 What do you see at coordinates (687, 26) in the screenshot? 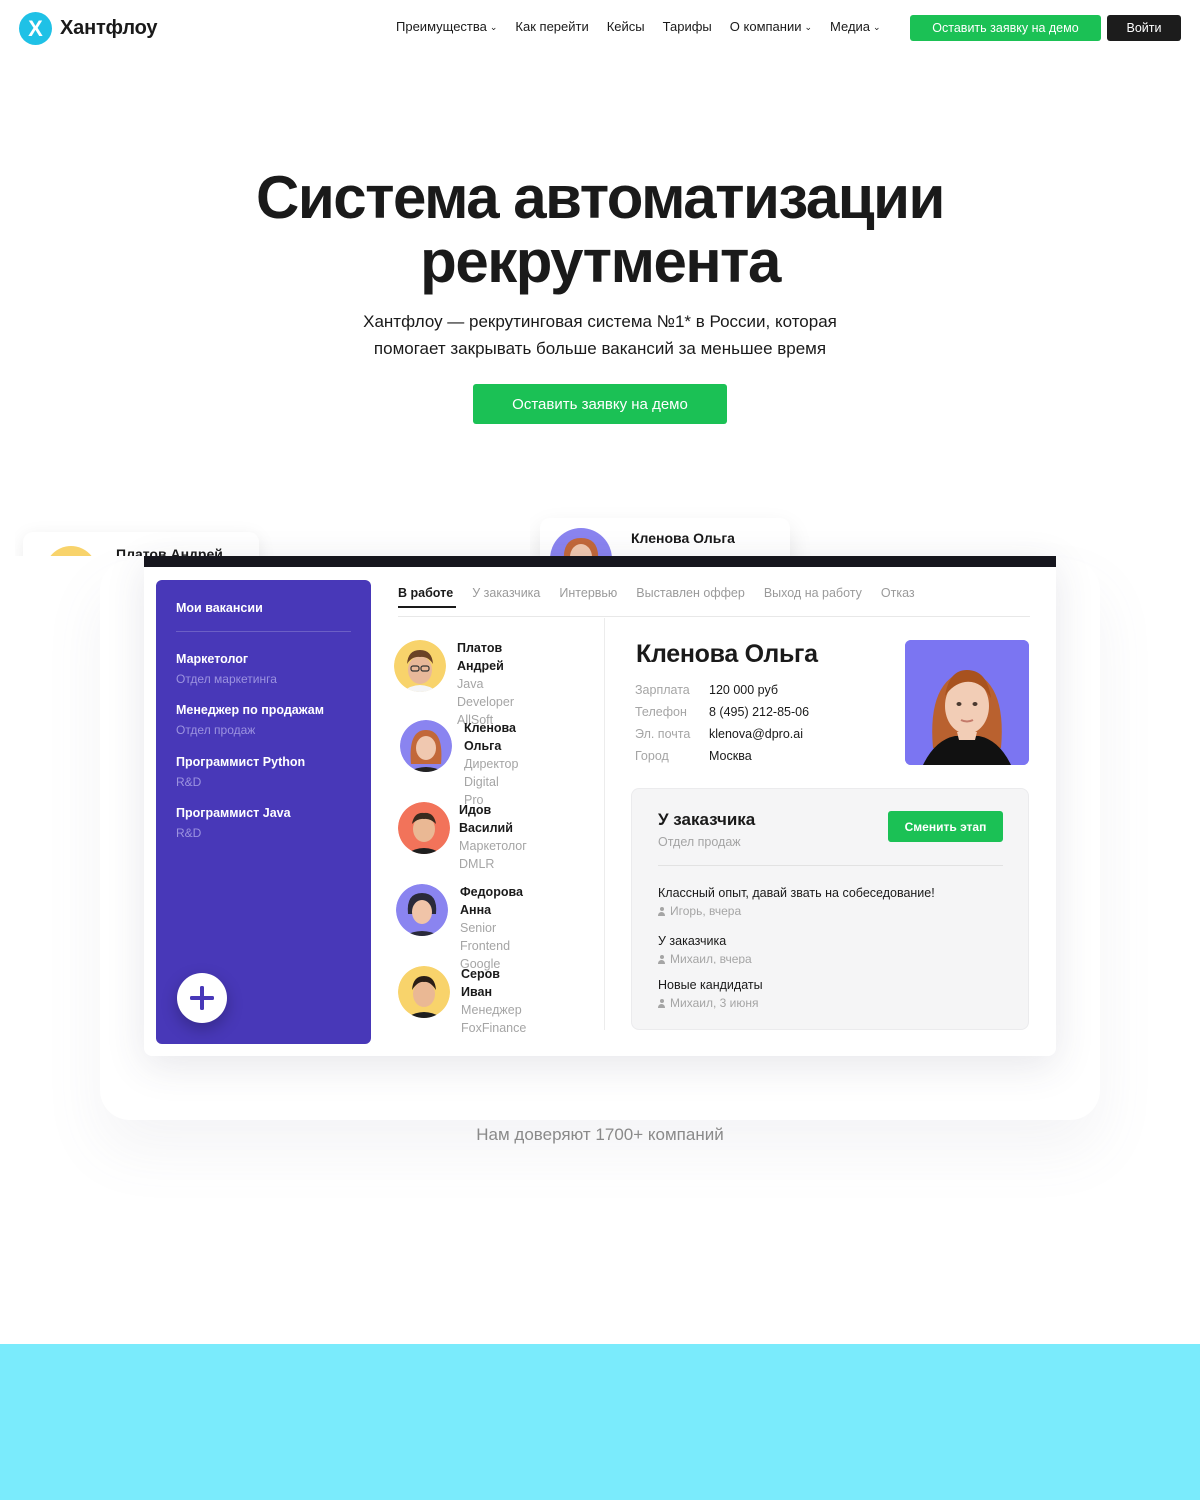
I see `nav-pricing: Тарифы` at bounding box center [687, 26].